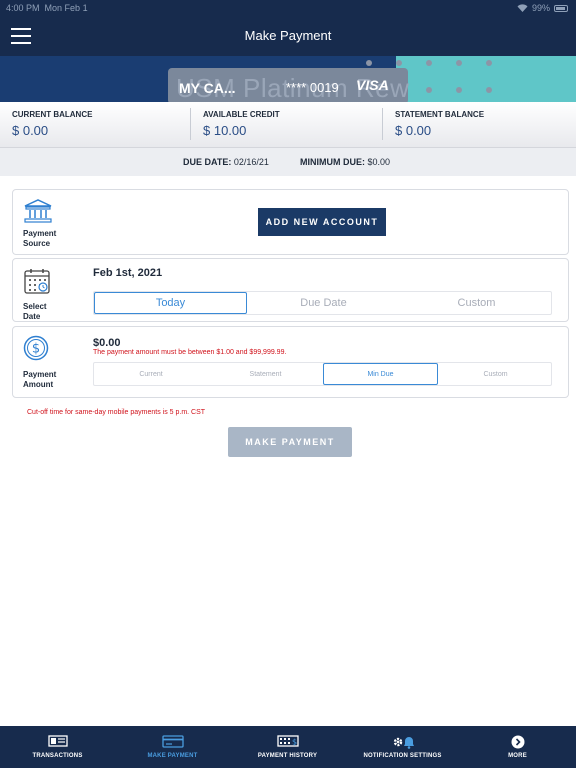 This screenshot has width=576, height=768. Describe the element at coordinates (40, 379) in the screenshot. I see `payment-amount-label: Payment Amount` at that location.